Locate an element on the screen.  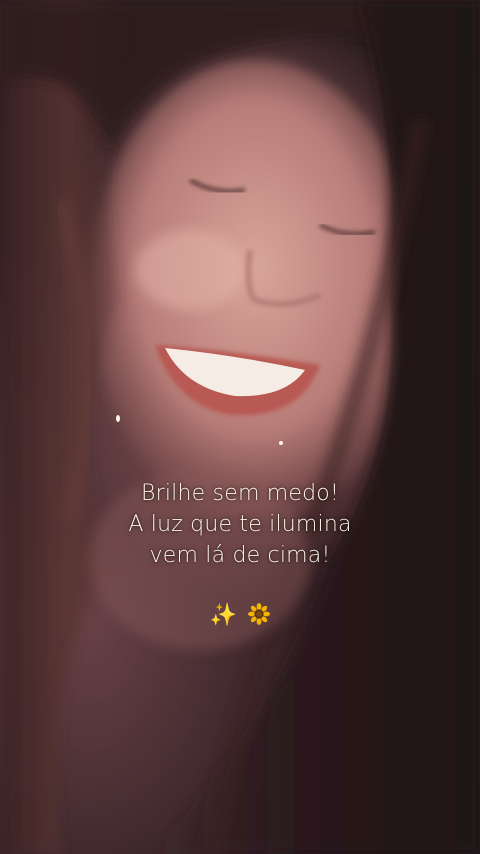
caption-line-3: vem lá de cima! is located at coordinates (240, 555).